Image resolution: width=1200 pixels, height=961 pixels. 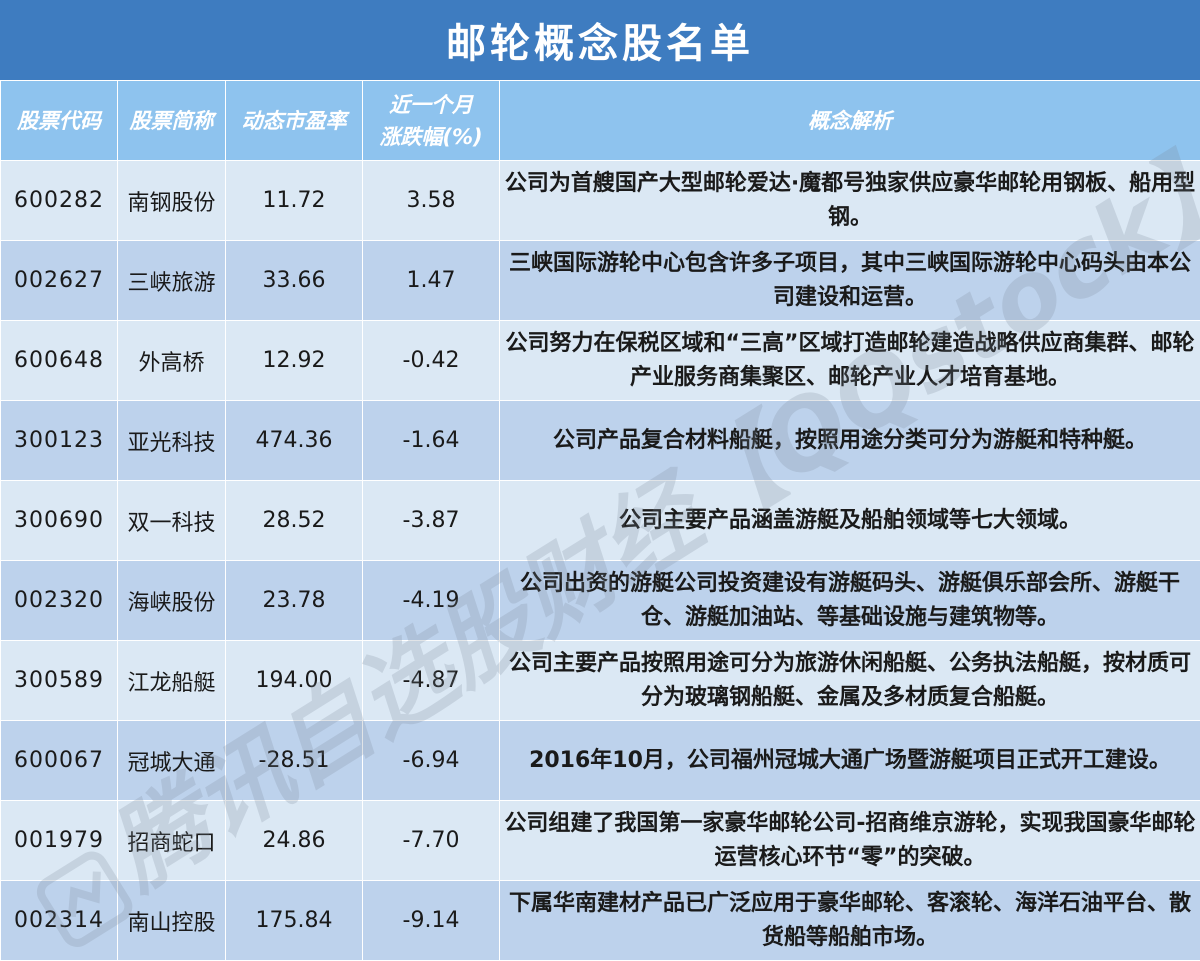 I want to click on month-change-cell: 1.47, so click(x=431, y=280).